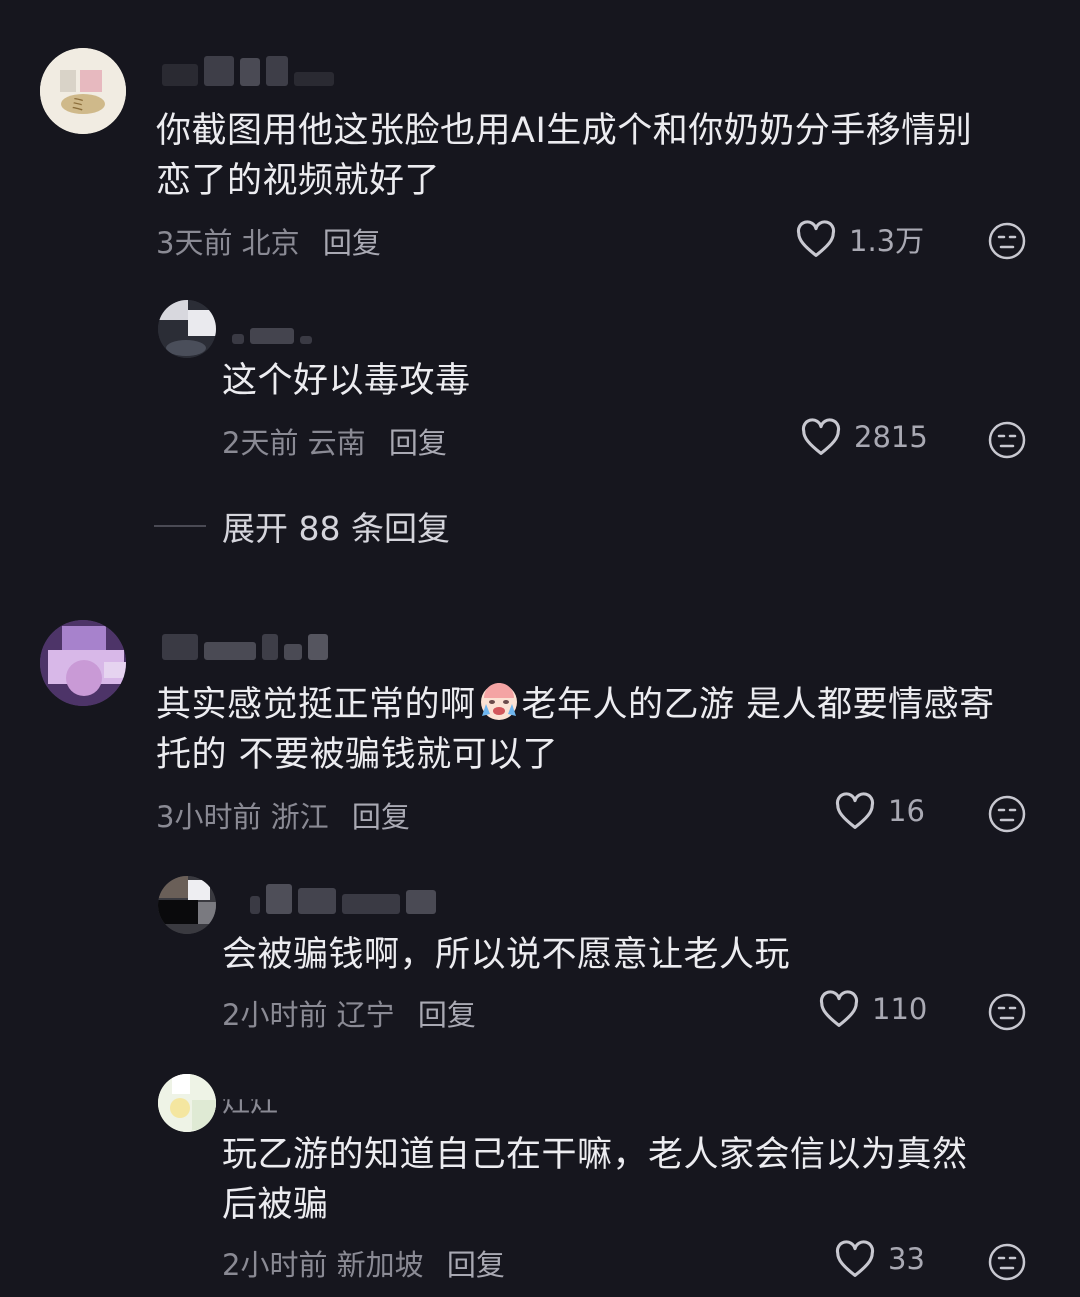 This screenshot has height=1297, width=1080. What do you see at coordinates (380, 1265) in the screenshot?
I see `comment-location: 新加坡` at bounding box center [380, 1265].